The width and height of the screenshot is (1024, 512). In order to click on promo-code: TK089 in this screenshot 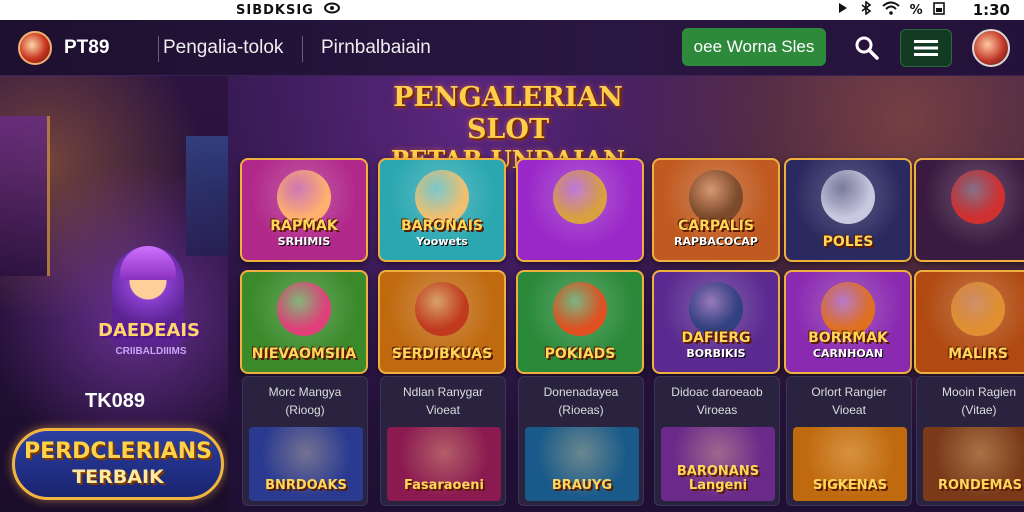, I will do `click(115, 401)`.